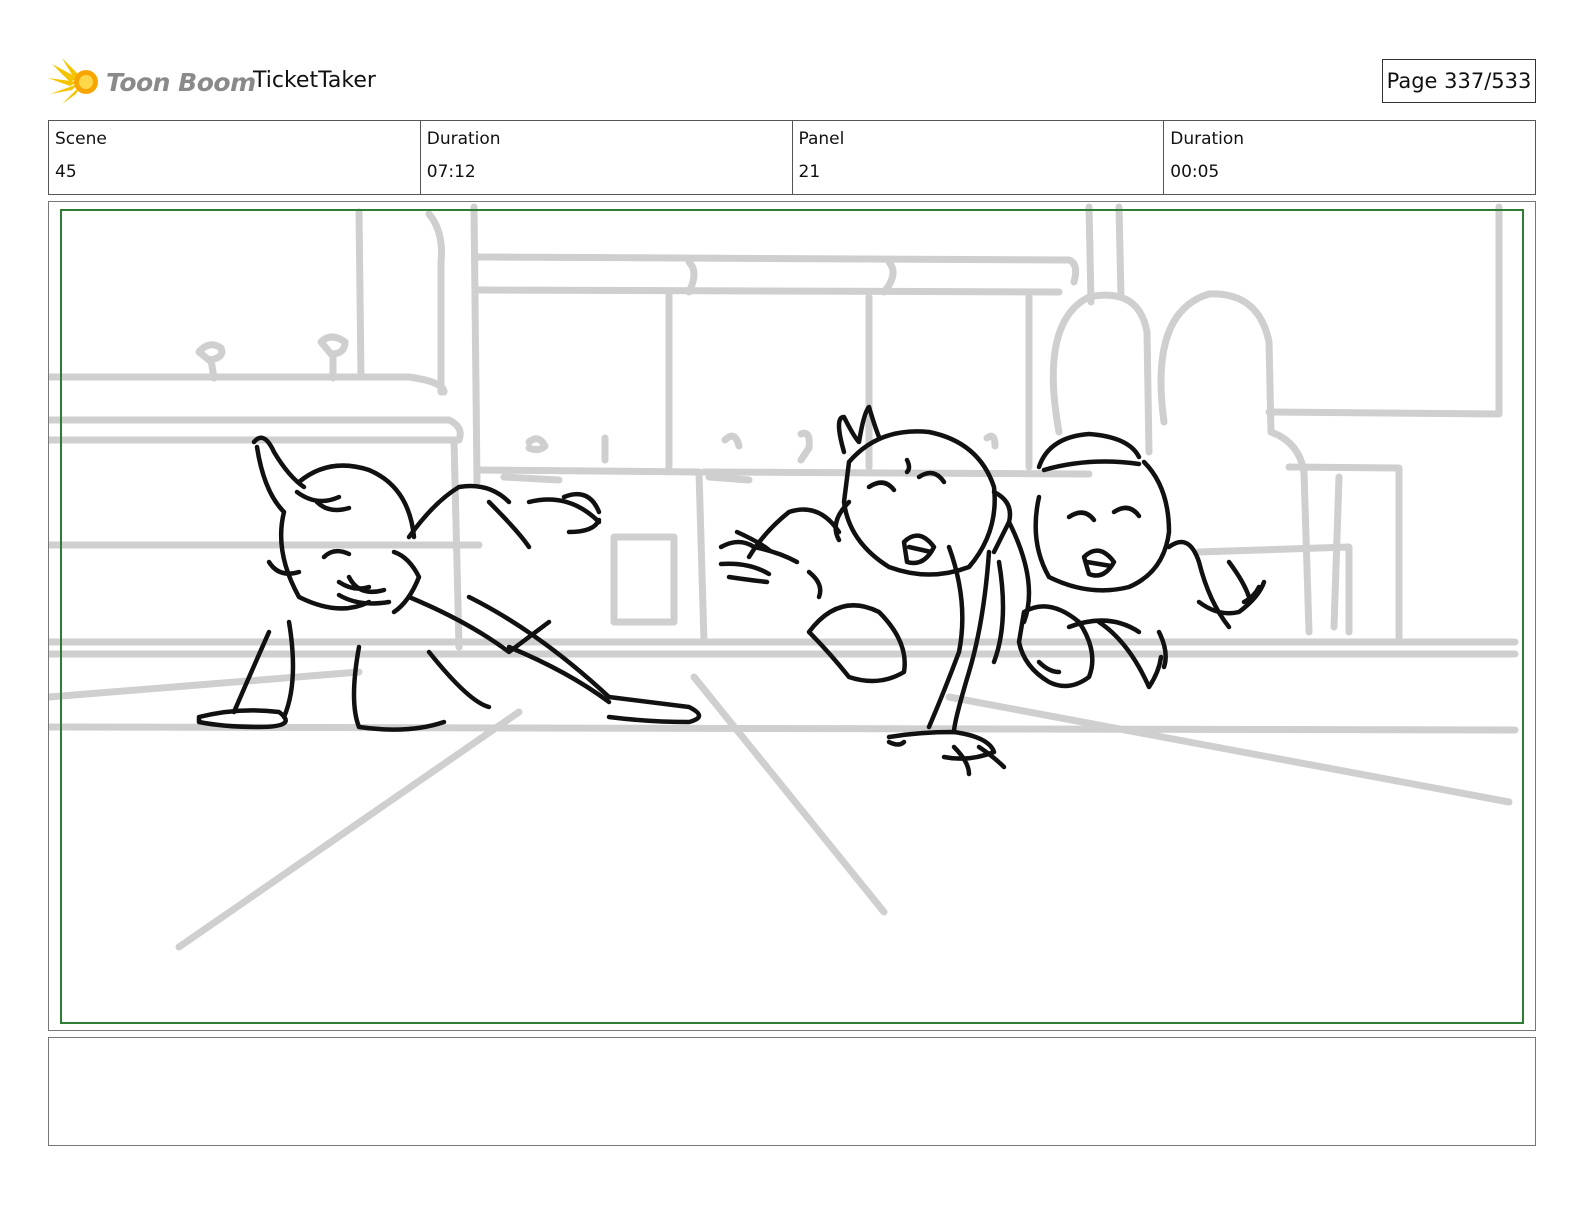 This screenshot has height=1224, width=1584. Describe the element at coordinates (1459, 81) in the screenshot. I see `page-indicator: Page 337/533` at that location.